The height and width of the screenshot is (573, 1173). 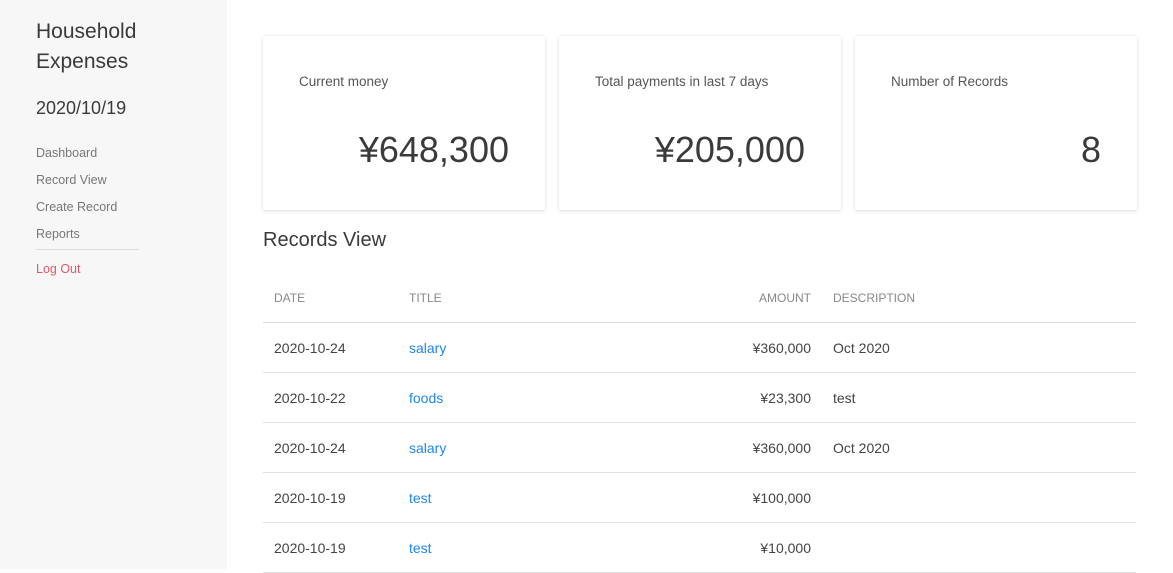 I want to click on cell-amount: ¥23,300, so click(x=721, y=397).